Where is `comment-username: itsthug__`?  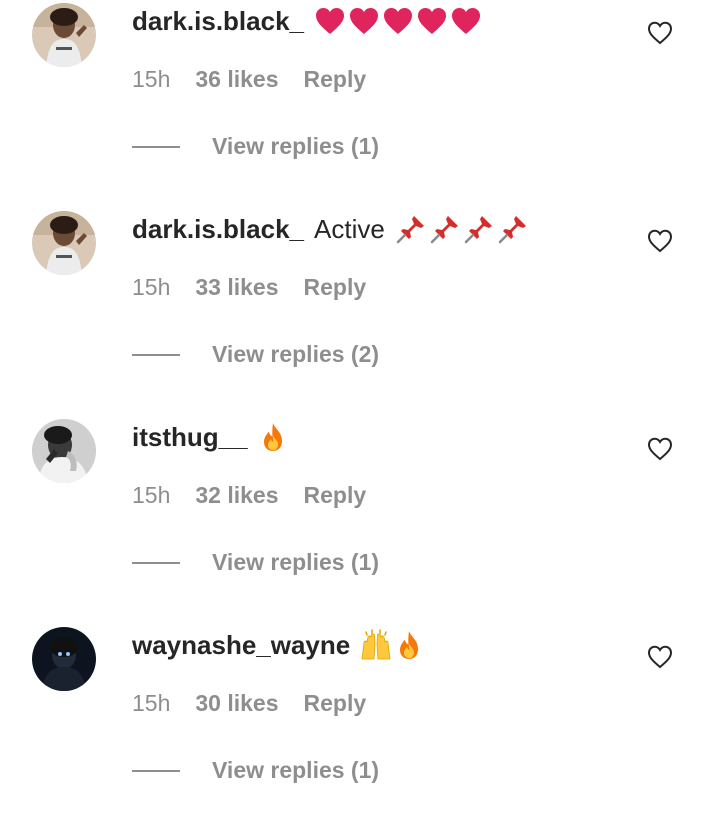 comment-username: itsthug__ is located at coordinates (190, 437).